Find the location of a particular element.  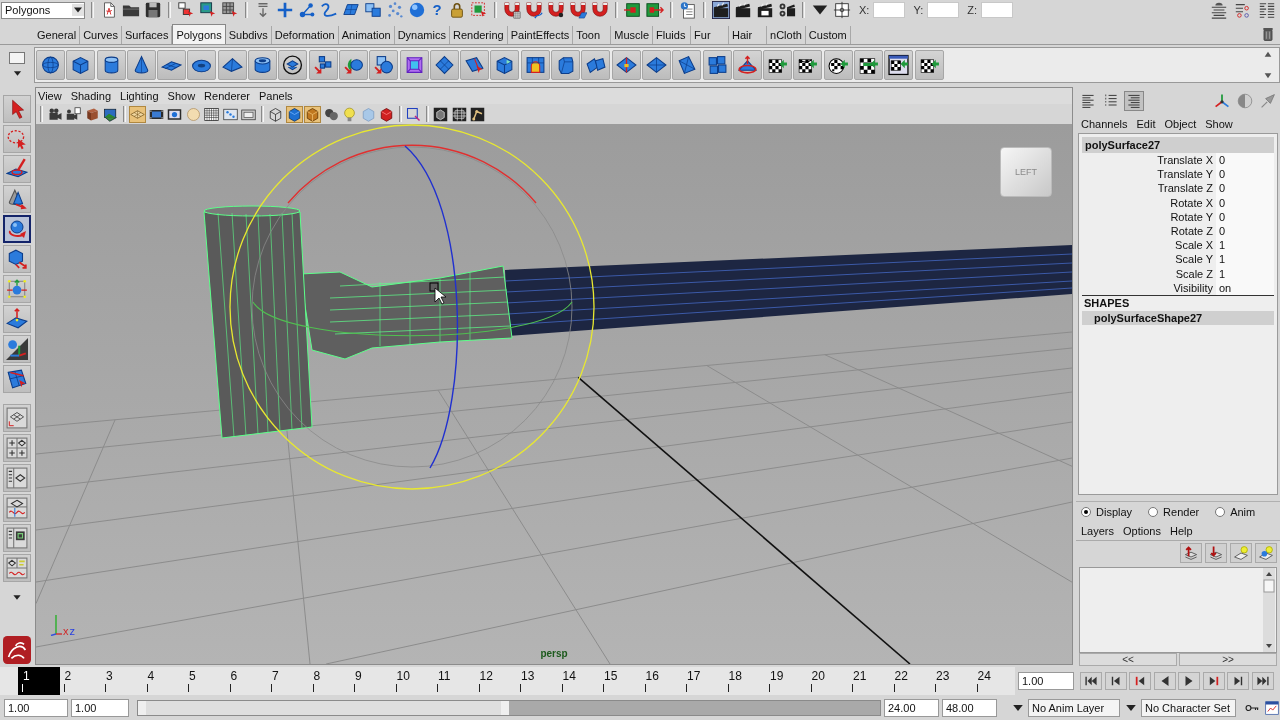

clapperboard-icon is located at coordinates (721, 10).